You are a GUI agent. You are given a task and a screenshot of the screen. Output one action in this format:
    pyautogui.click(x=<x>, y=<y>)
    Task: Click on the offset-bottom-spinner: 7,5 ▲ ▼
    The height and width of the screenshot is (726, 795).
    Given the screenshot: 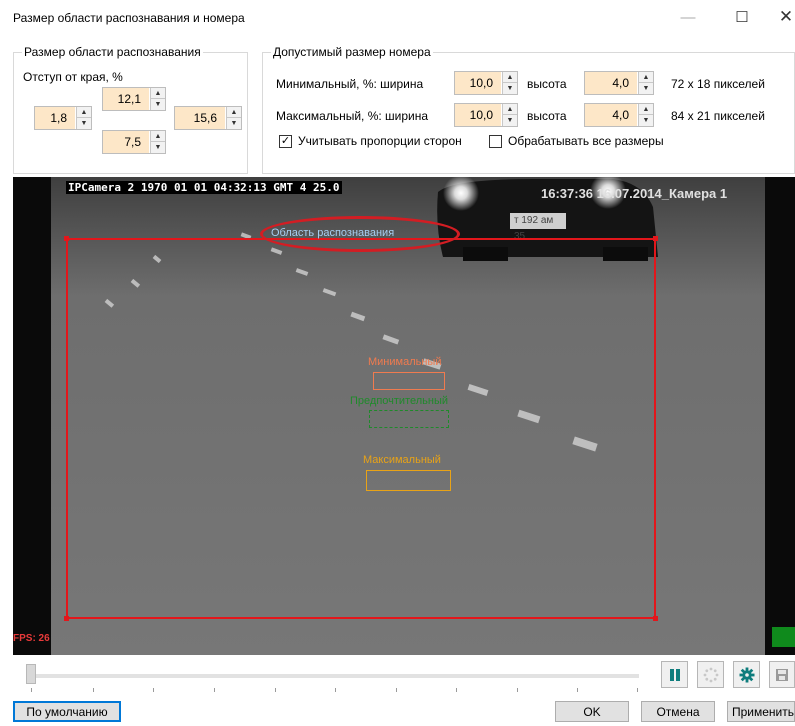 What is the action you would take?
    pyautogui.click(x=134, y=142)
    